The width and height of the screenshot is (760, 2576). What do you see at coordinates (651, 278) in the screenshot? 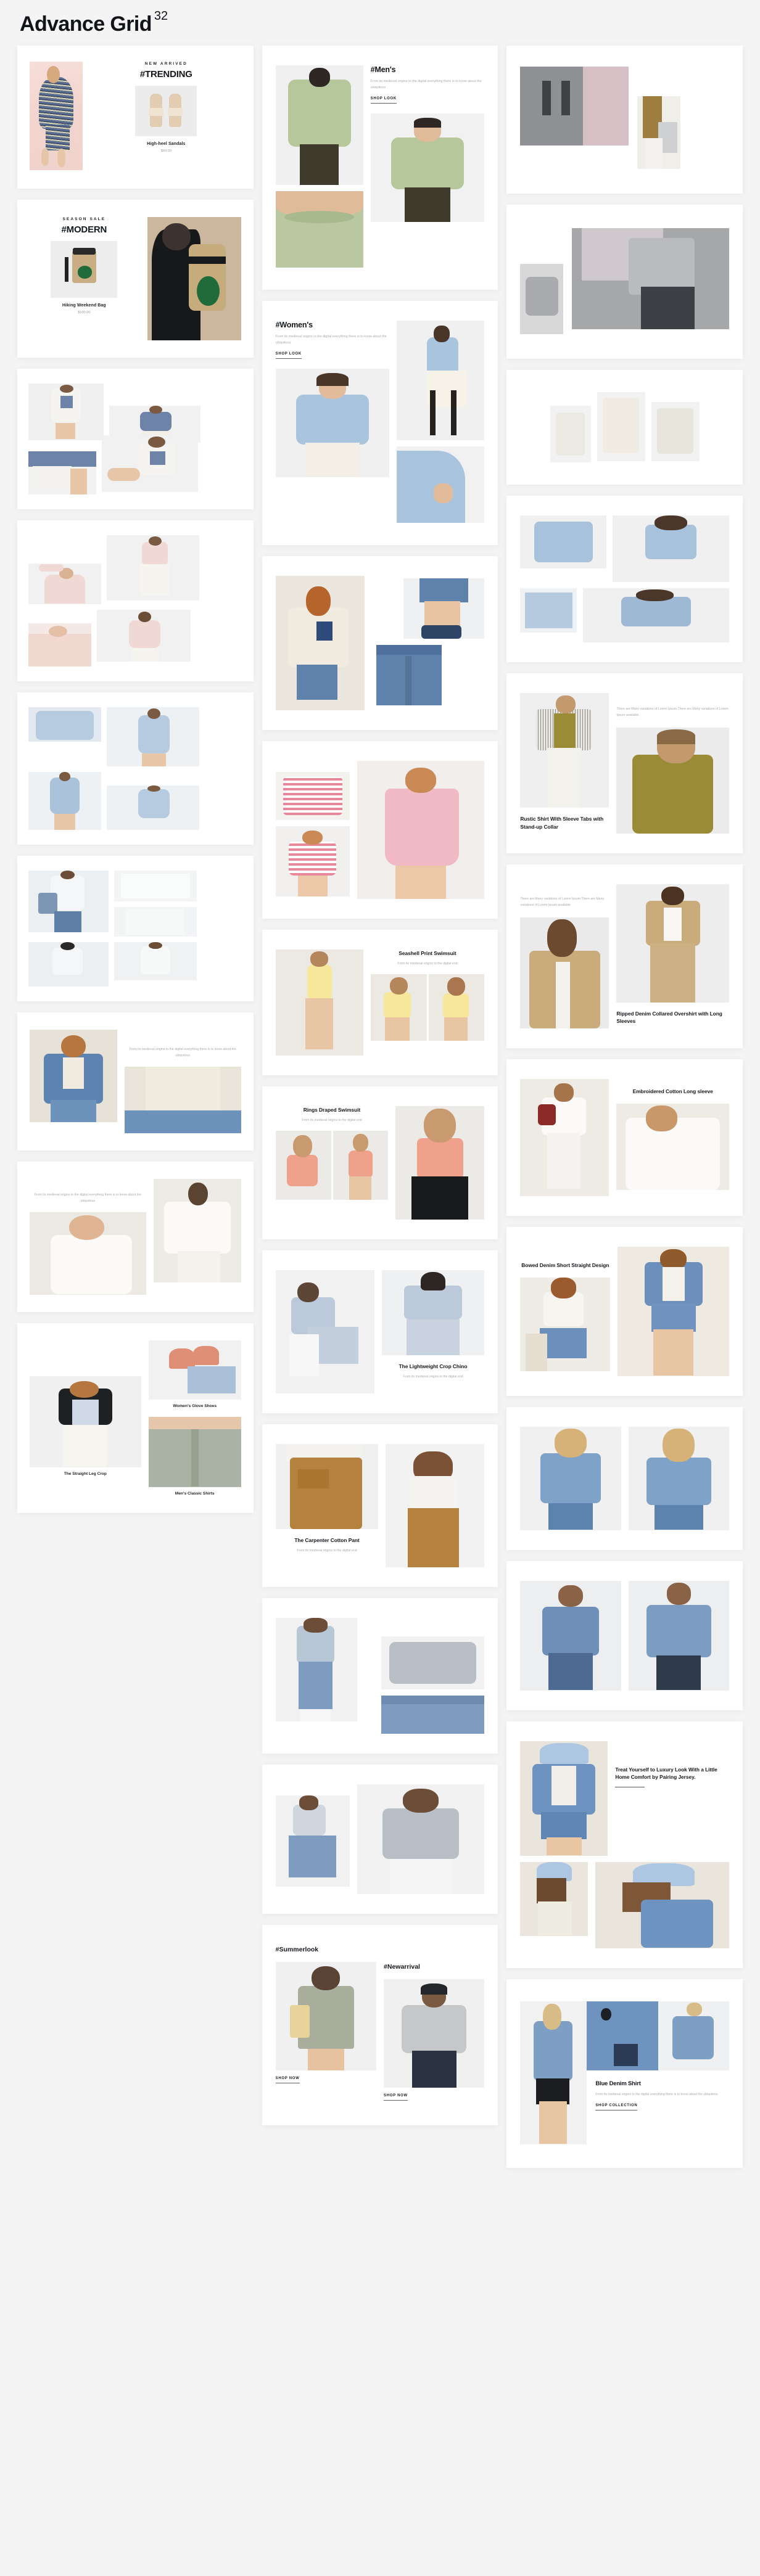
I see `photo-bag-carried` at bounding box center [651, 278].